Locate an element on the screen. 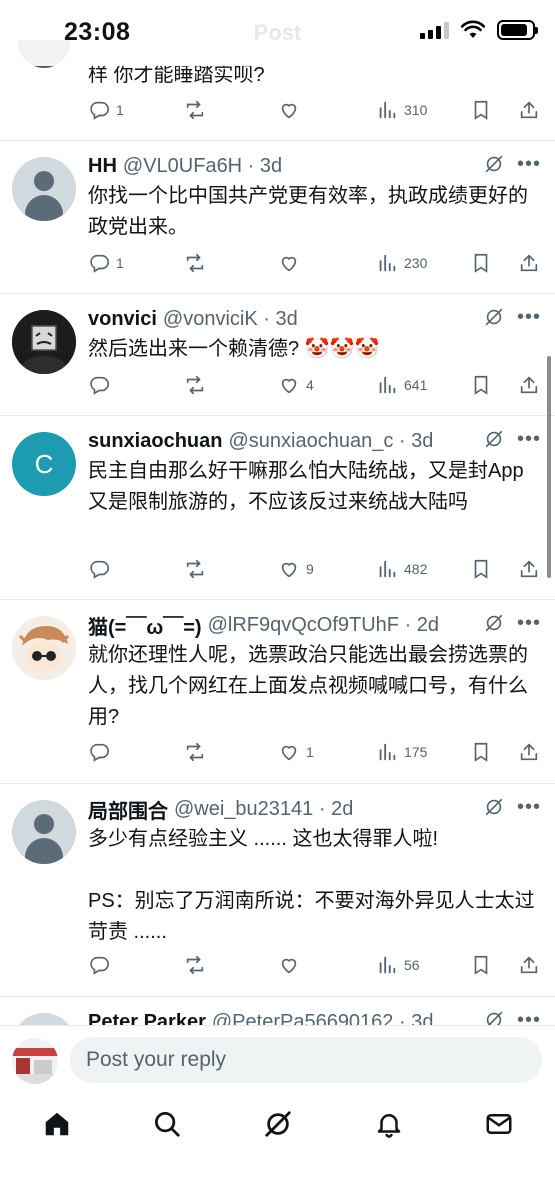 Image resolution: width=555 pixels, height=1200 pixels. views-button: 310 is located at coordinates (401, 110).